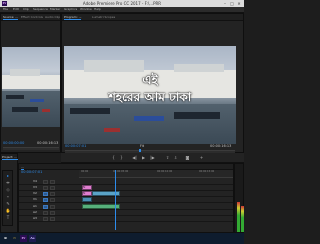 This screenshot has width=320, height=244. What do you see at coordinates (239, 198) in the screenshot?
I see `audio-meters` at bounding box center [239, 198].